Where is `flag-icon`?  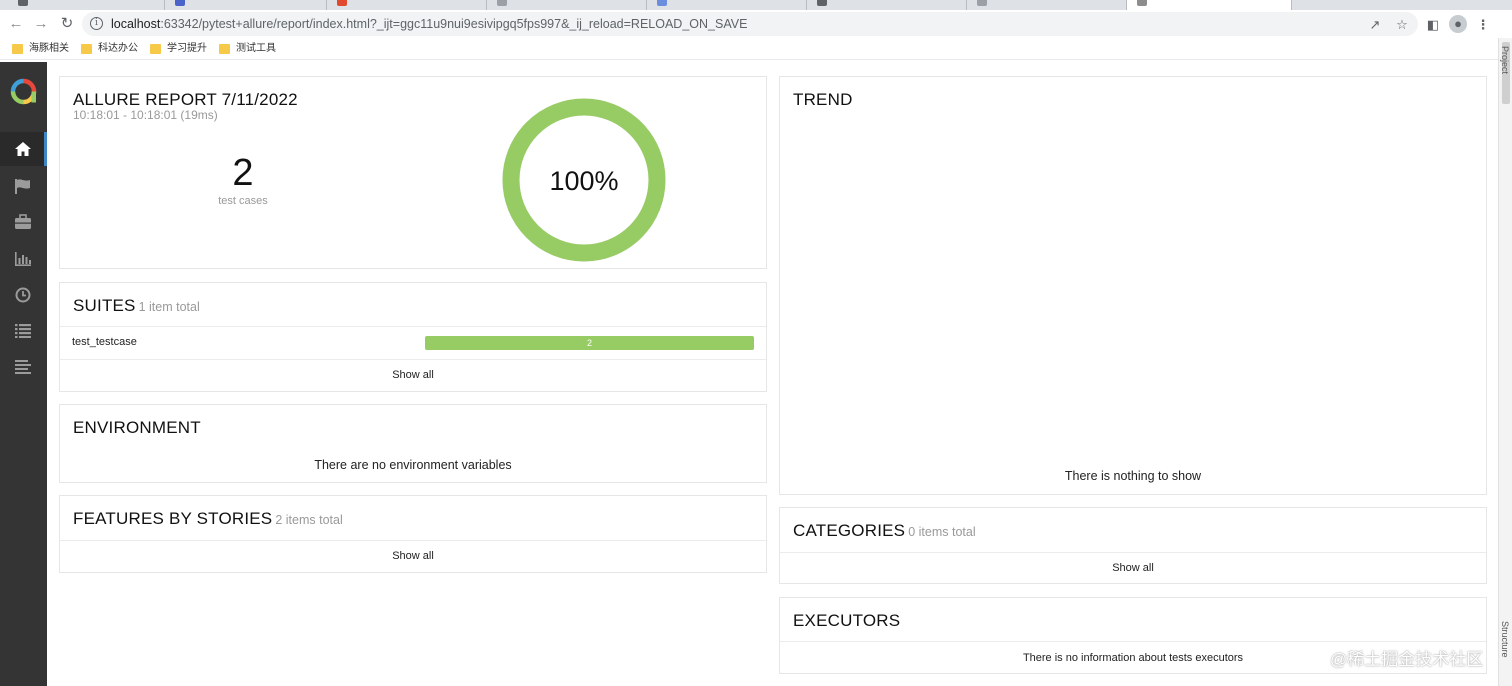
flag-icon is located at coordinates (22, 186).